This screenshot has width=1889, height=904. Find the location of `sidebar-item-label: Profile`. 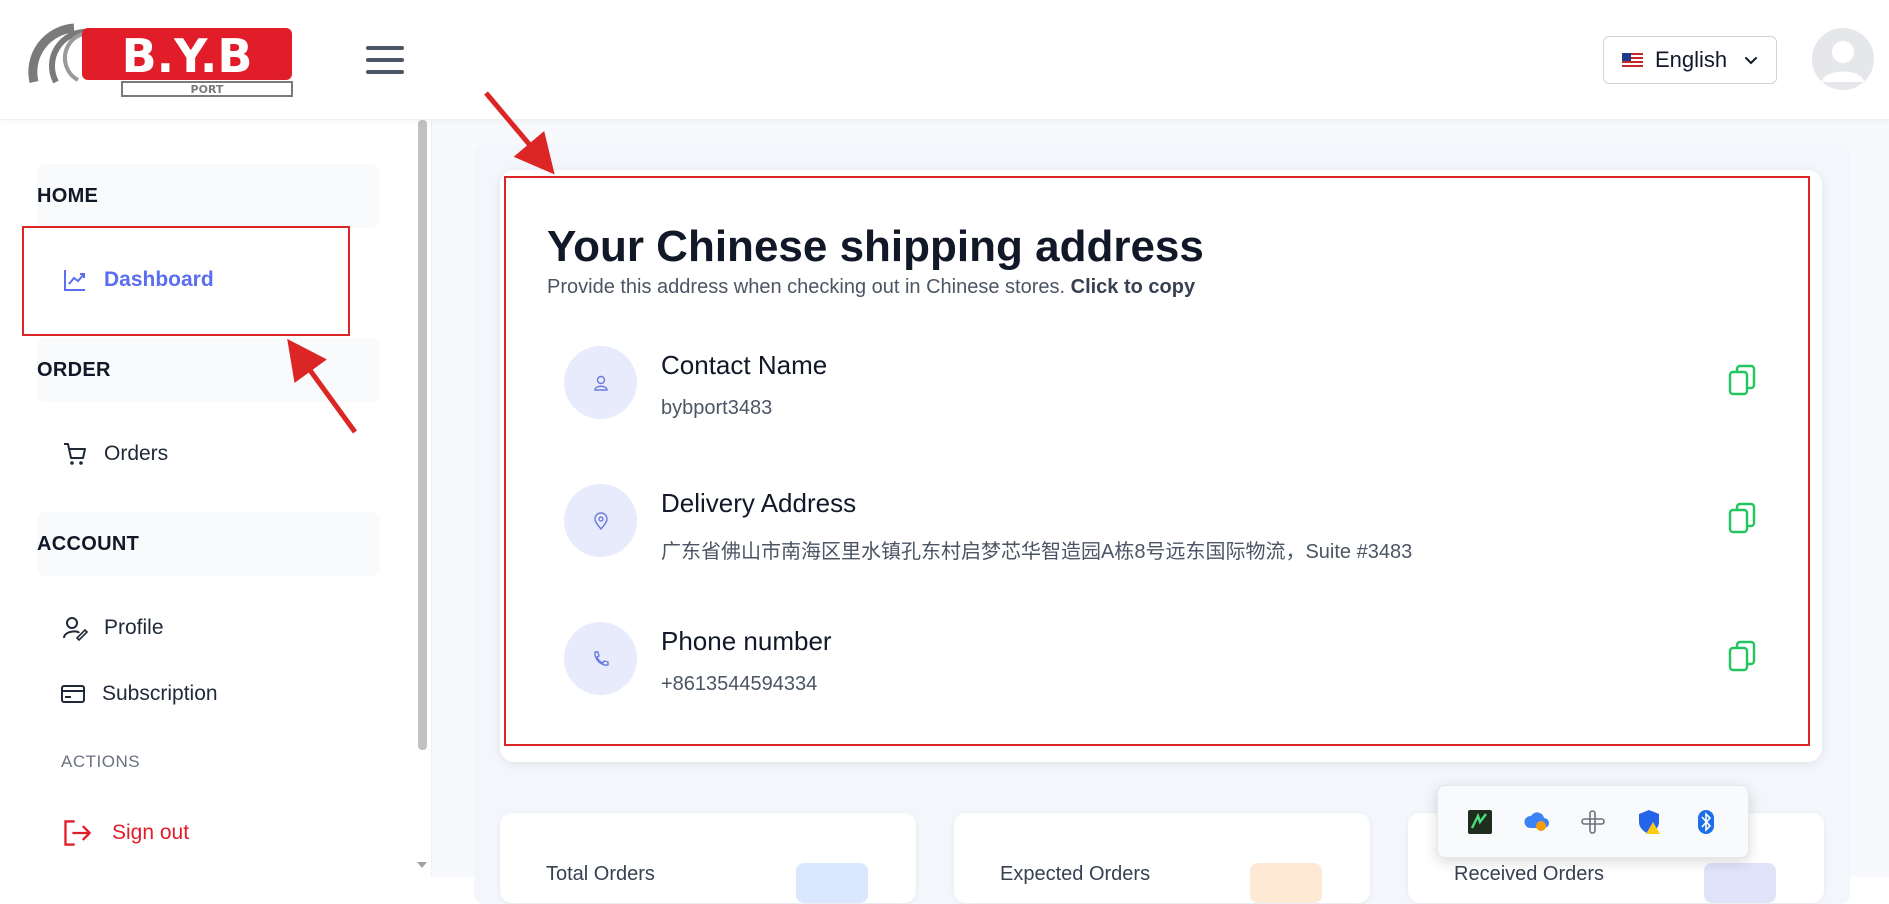

sidebar-item-label: Profile is located at coordinates (134, 627).